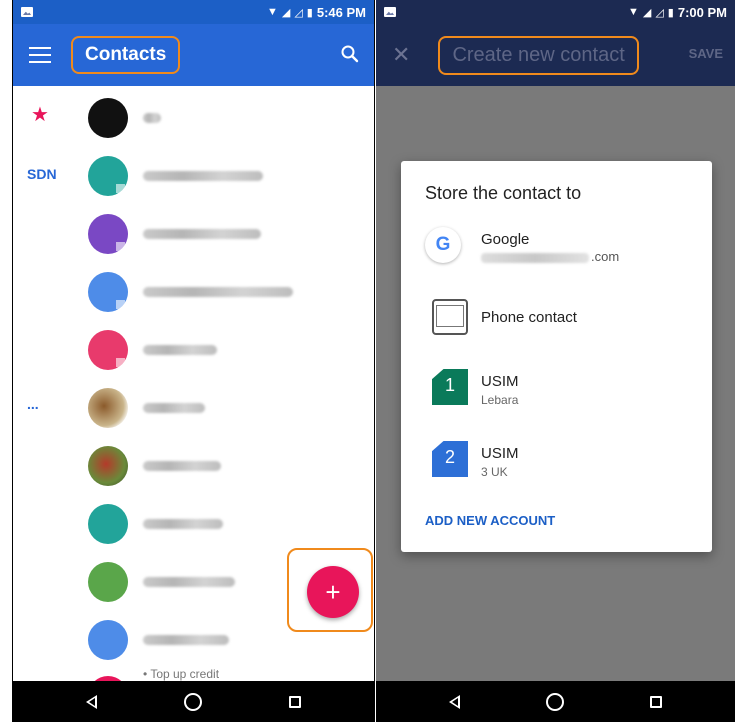  I want to click on close-icon: ✕, so click(401, 55).